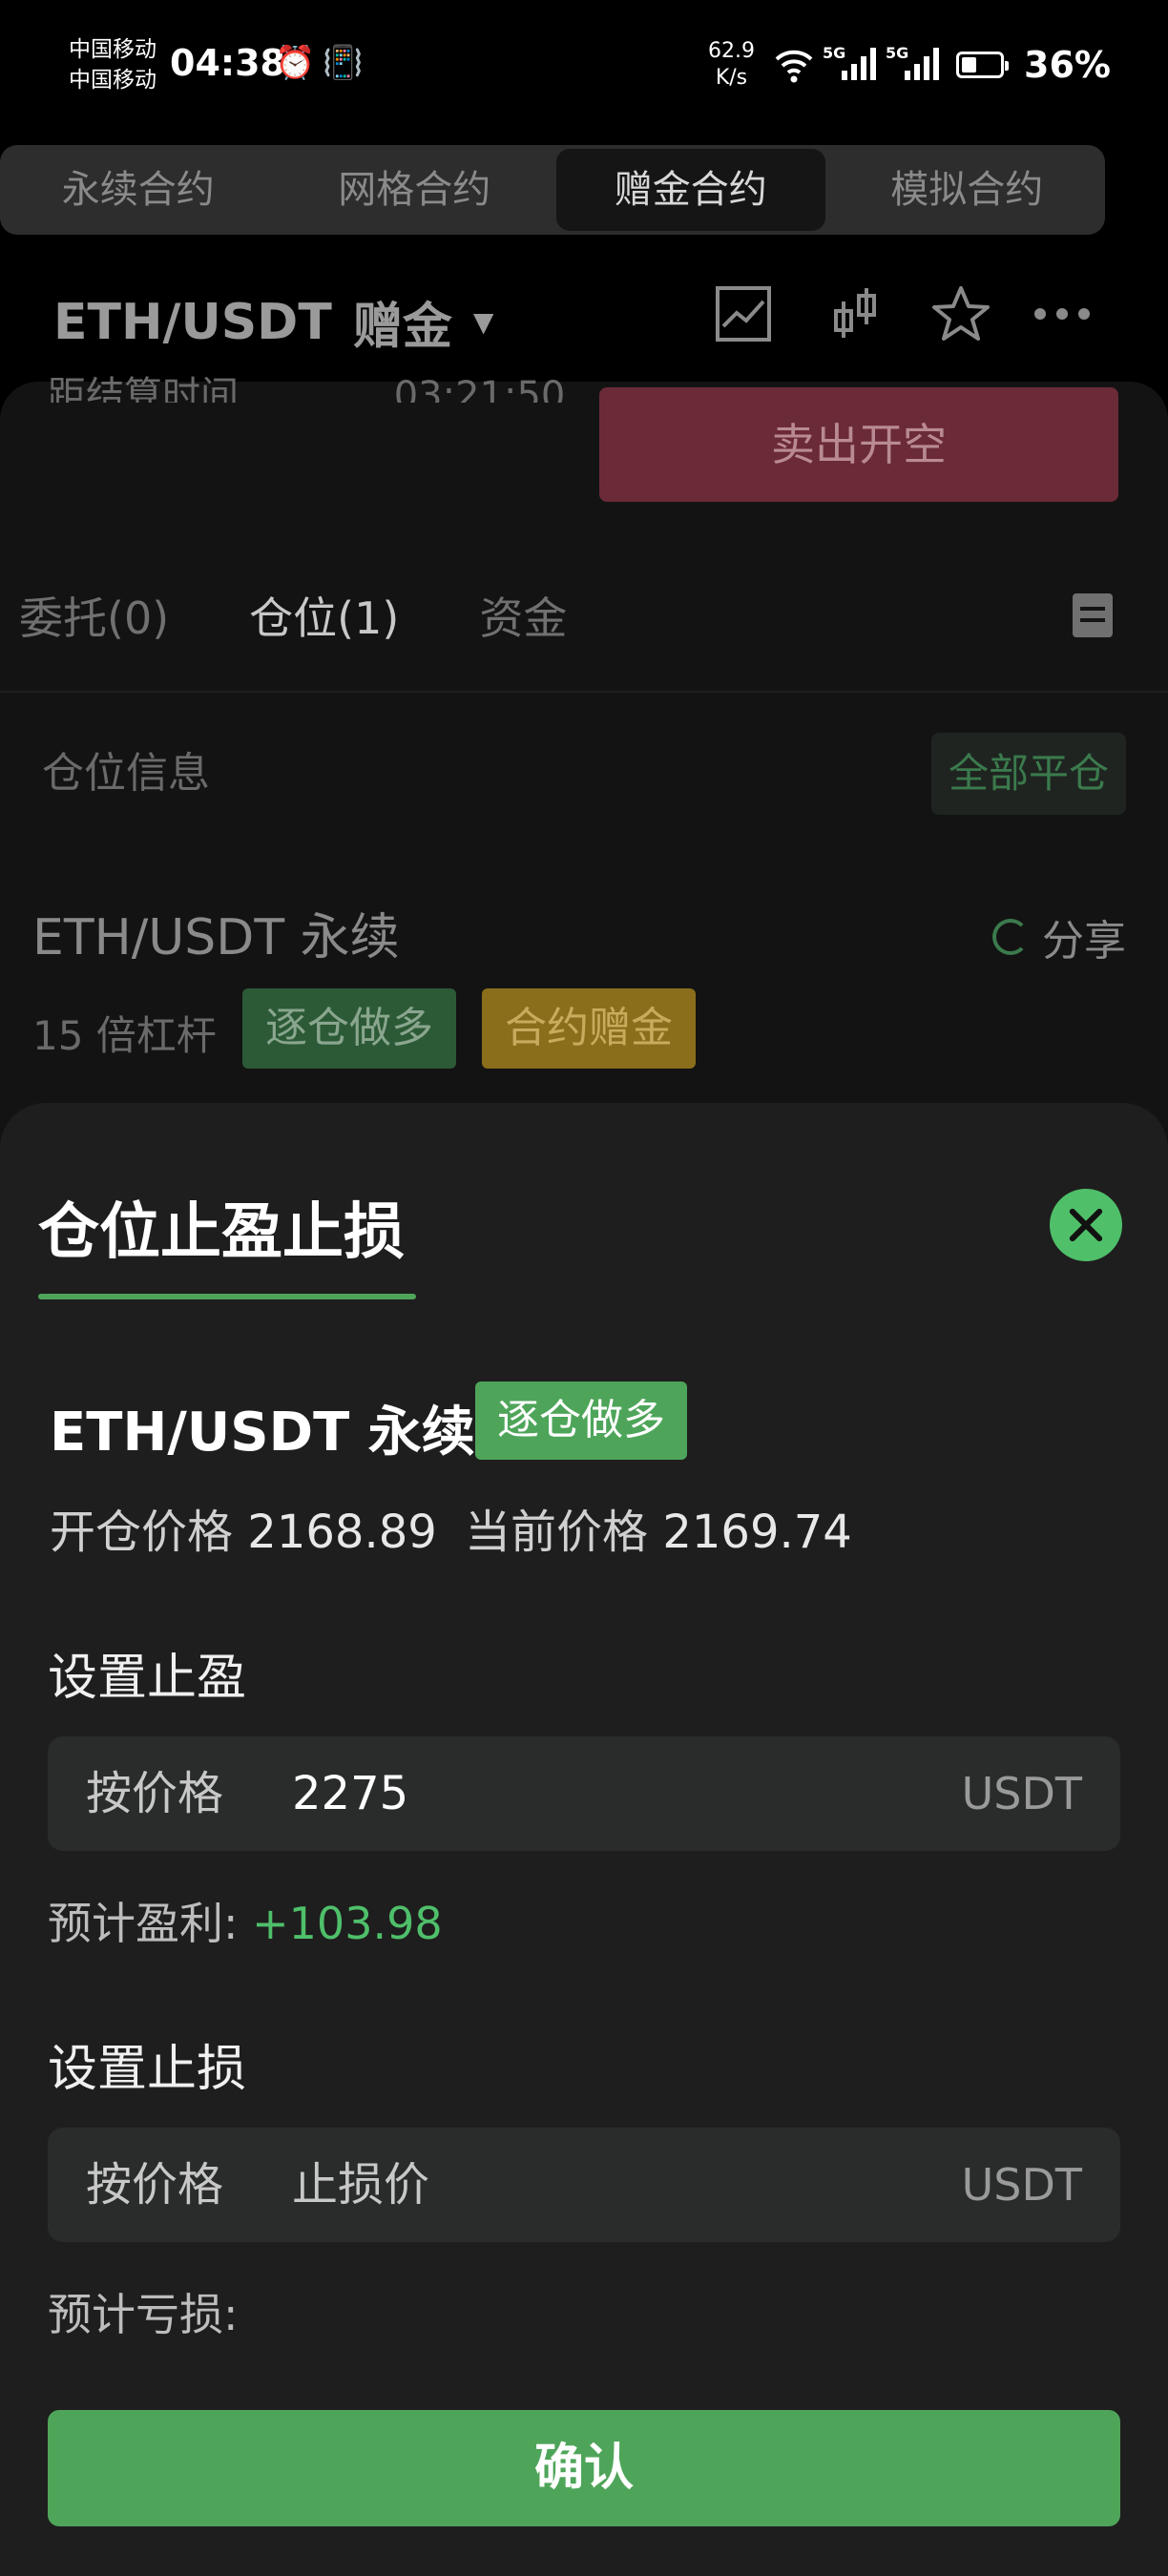 This screenshot has width=1168, height=2576. I want to click on stop-loss-field: 按价格 止损价 USDT, so click(584, 2185).